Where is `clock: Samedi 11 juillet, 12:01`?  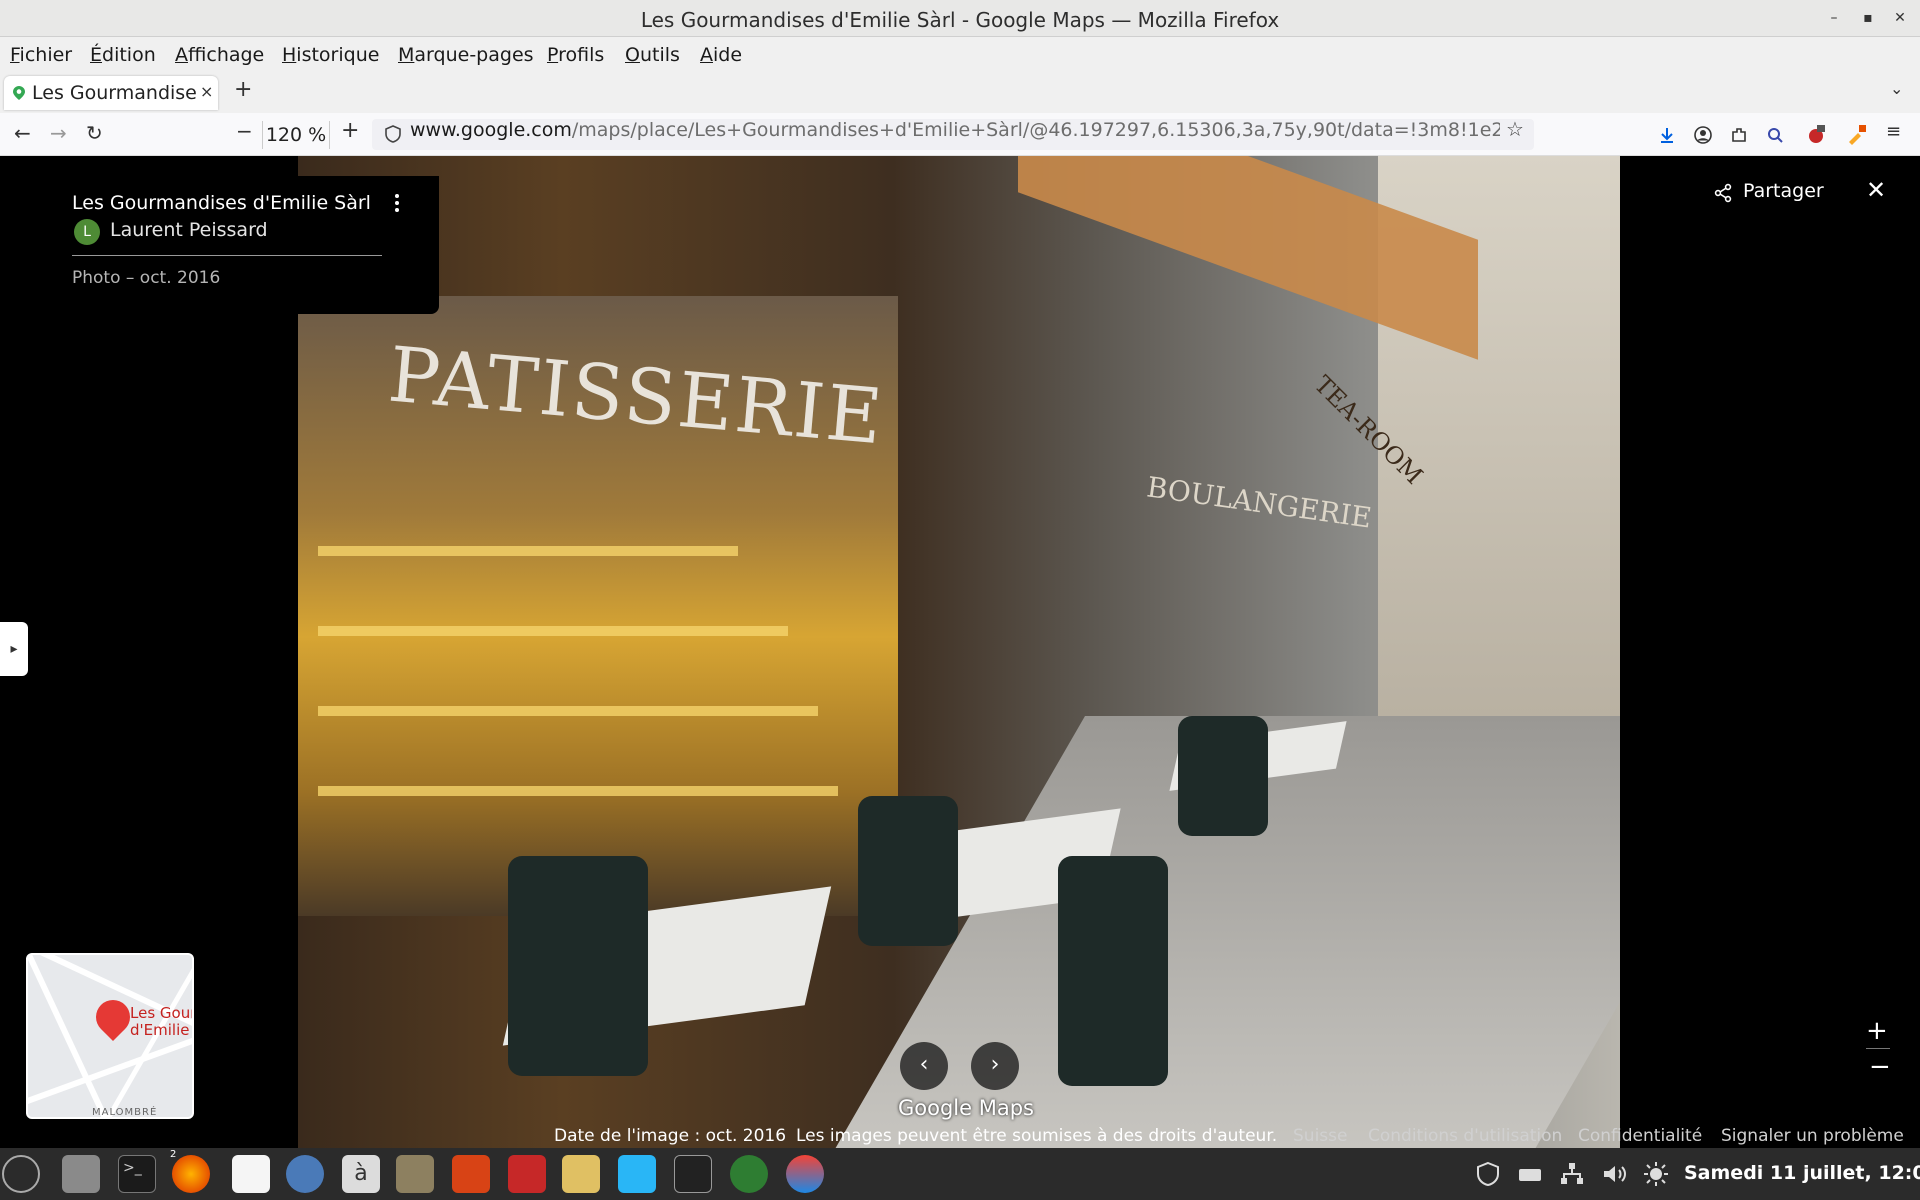 clock: Samedi 11 juillet, 12:01 is located at coordinates (1802, 1173).